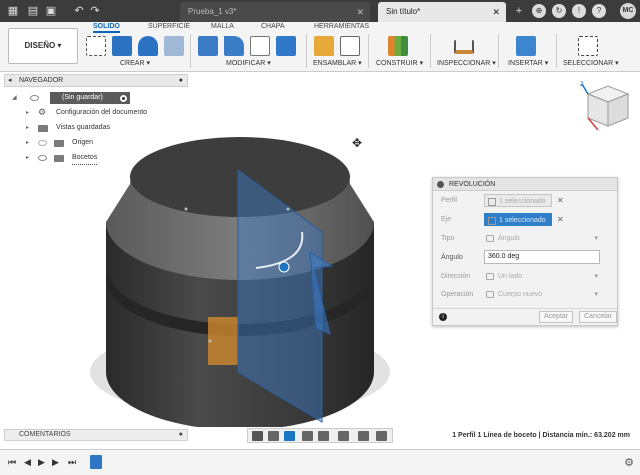 The image size is (640, 475). I want to click on press-pull-icon, so click(208, 46).